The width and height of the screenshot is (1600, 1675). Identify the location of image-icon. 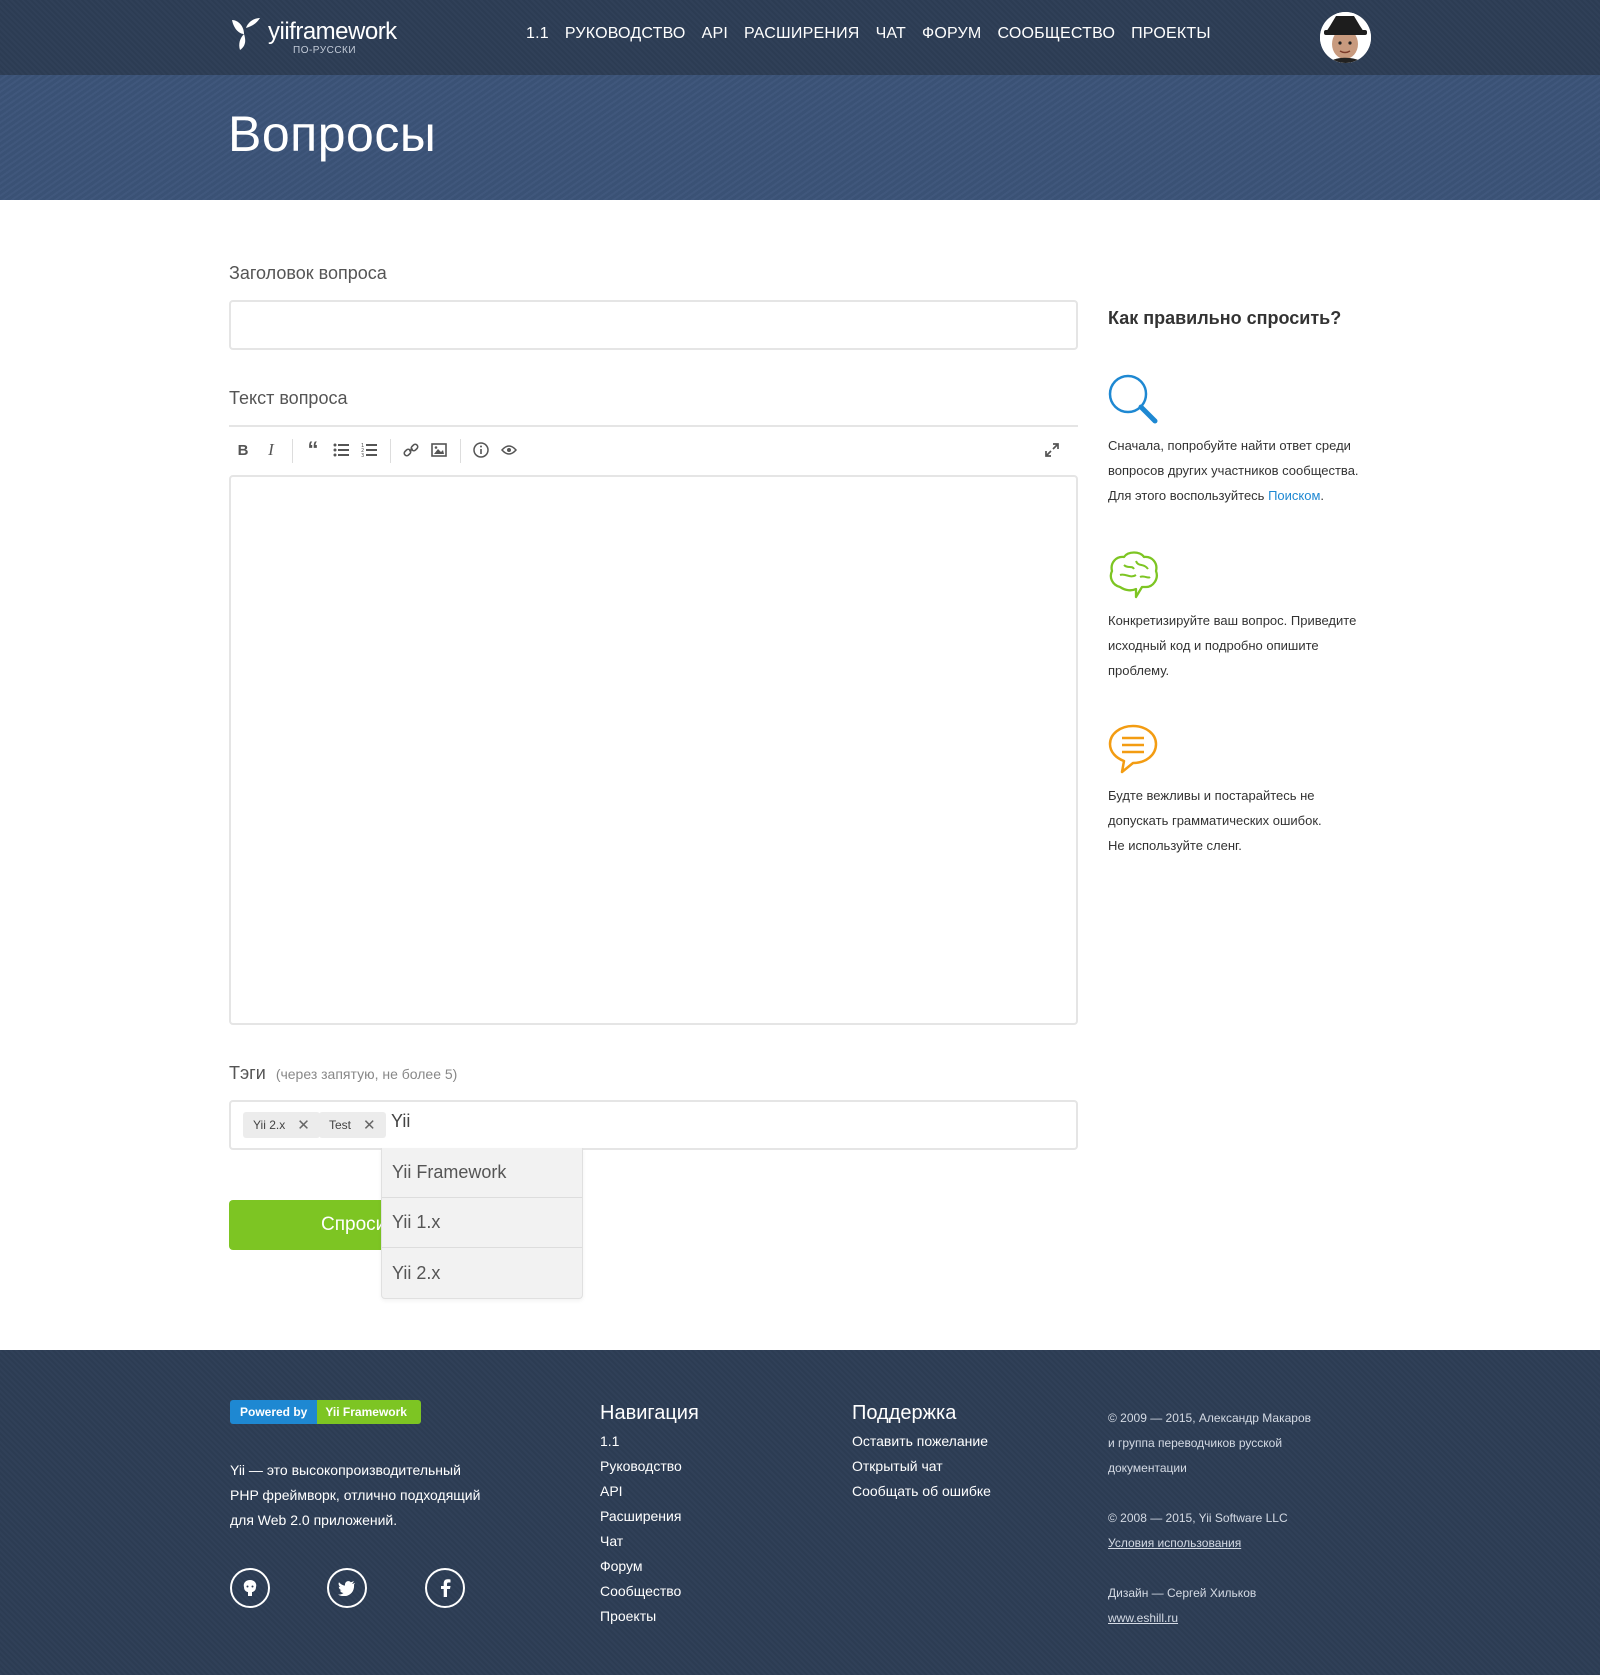
(439, 450).